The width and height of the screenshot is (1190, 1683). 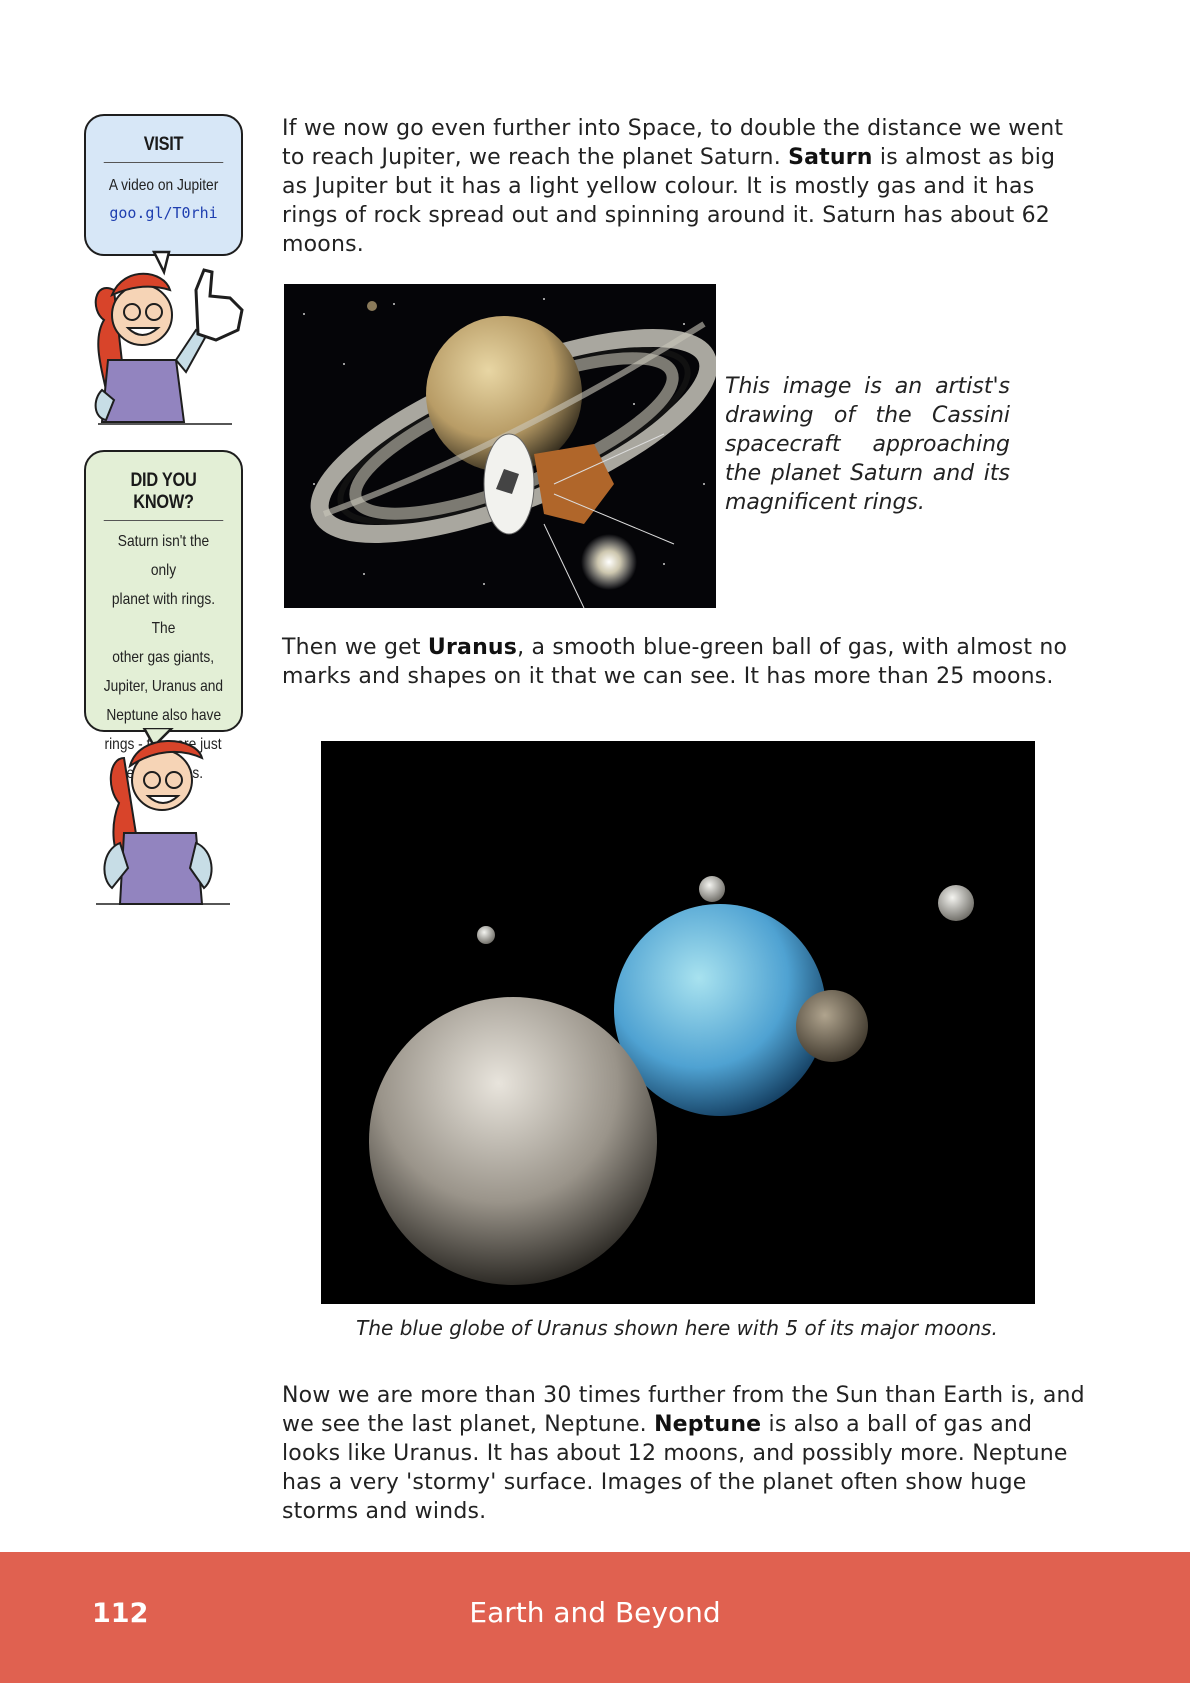 I want to click on did-you-know-line: Saturn isn't the only, so click(x=163, y=556).